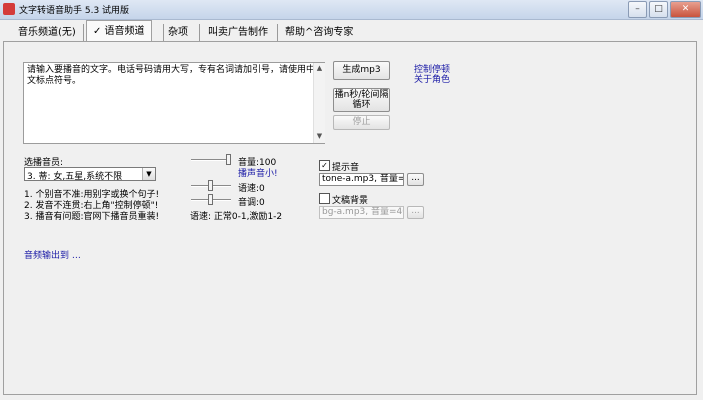  I want to click on speed-slider-thumb, so click(210, 185).